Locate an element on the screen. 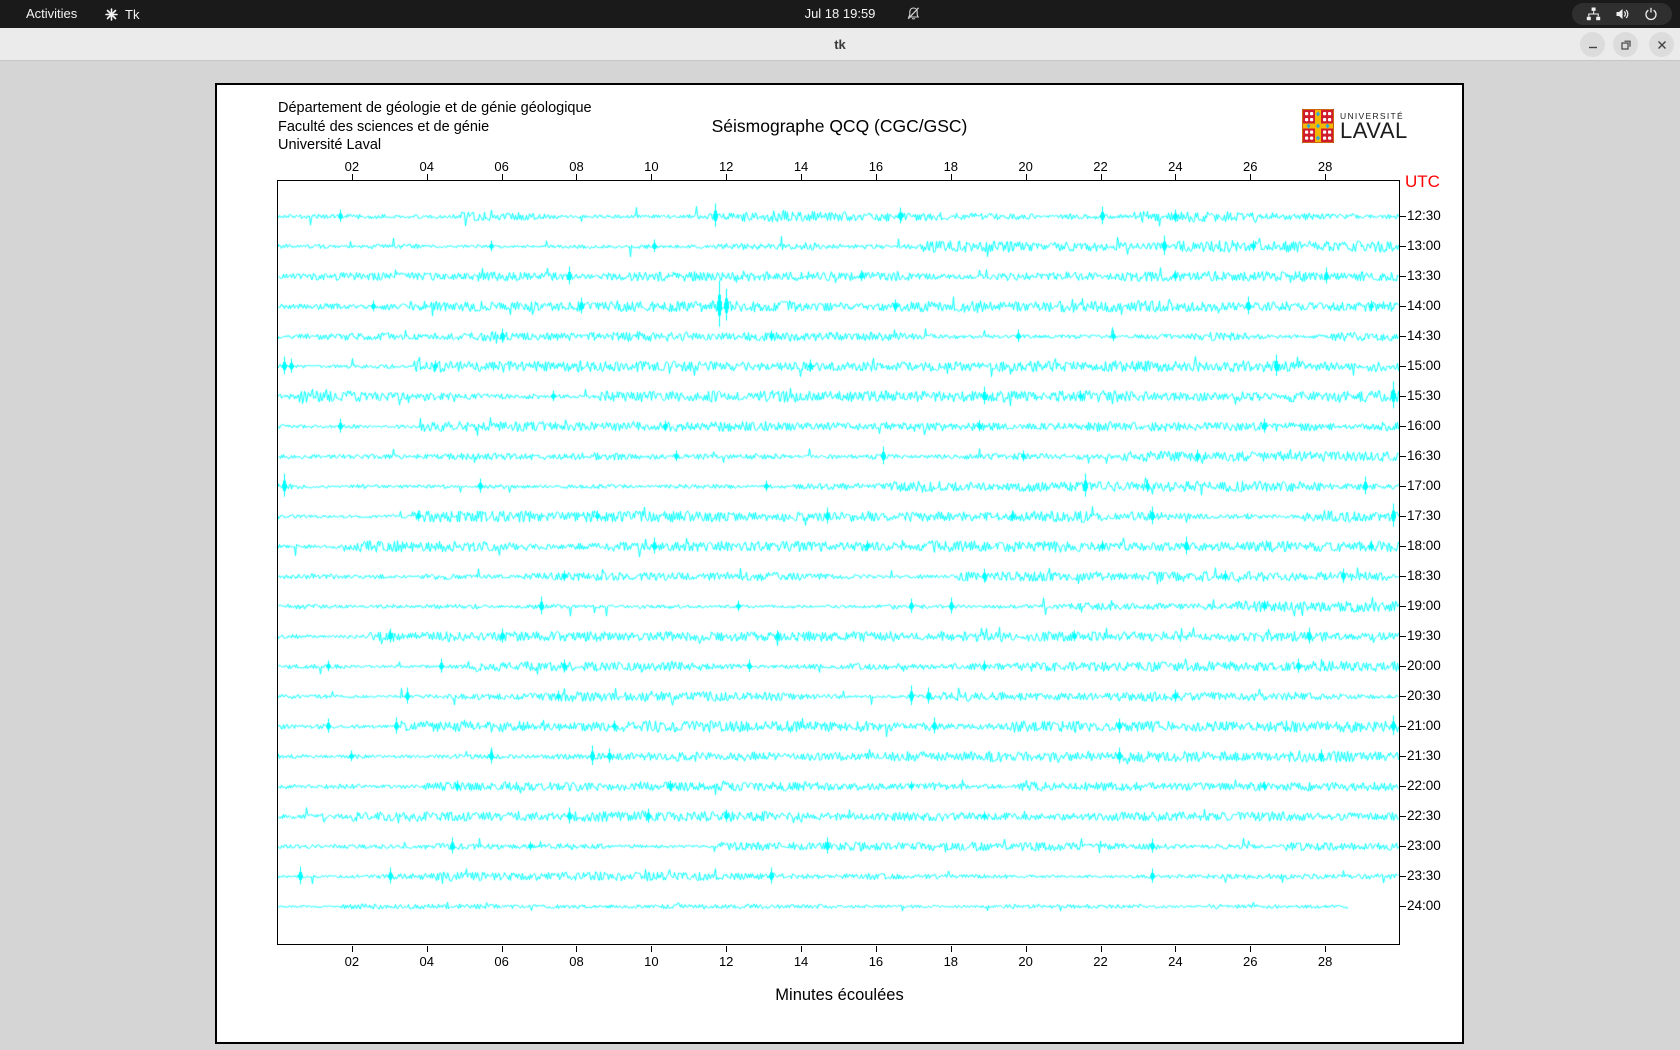  x-tick-label-bottom: 14 is located at coordinates (801, 961).